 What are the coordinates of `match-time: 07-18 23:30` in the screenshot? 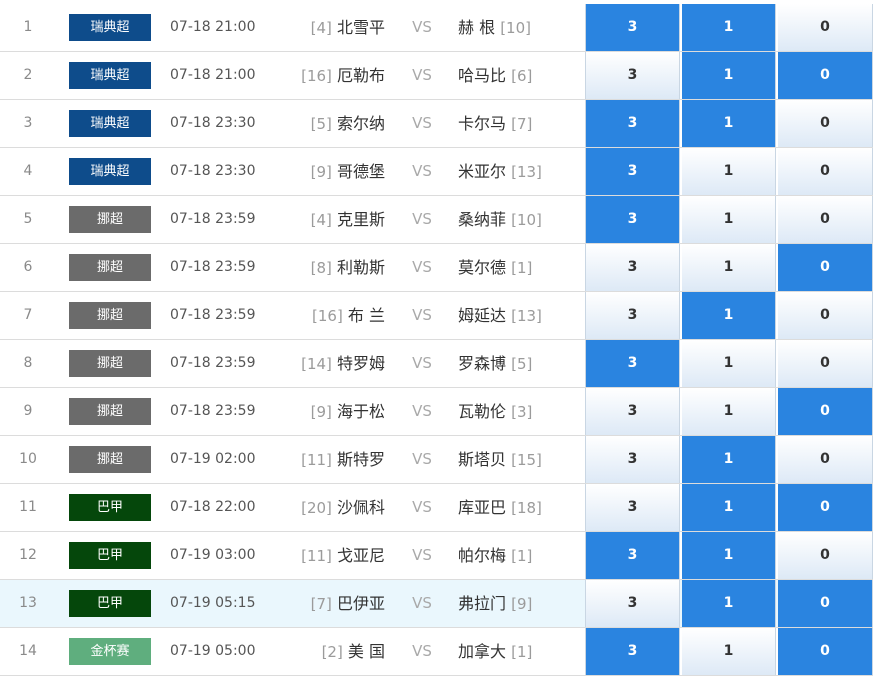 It's located at (213, 123).